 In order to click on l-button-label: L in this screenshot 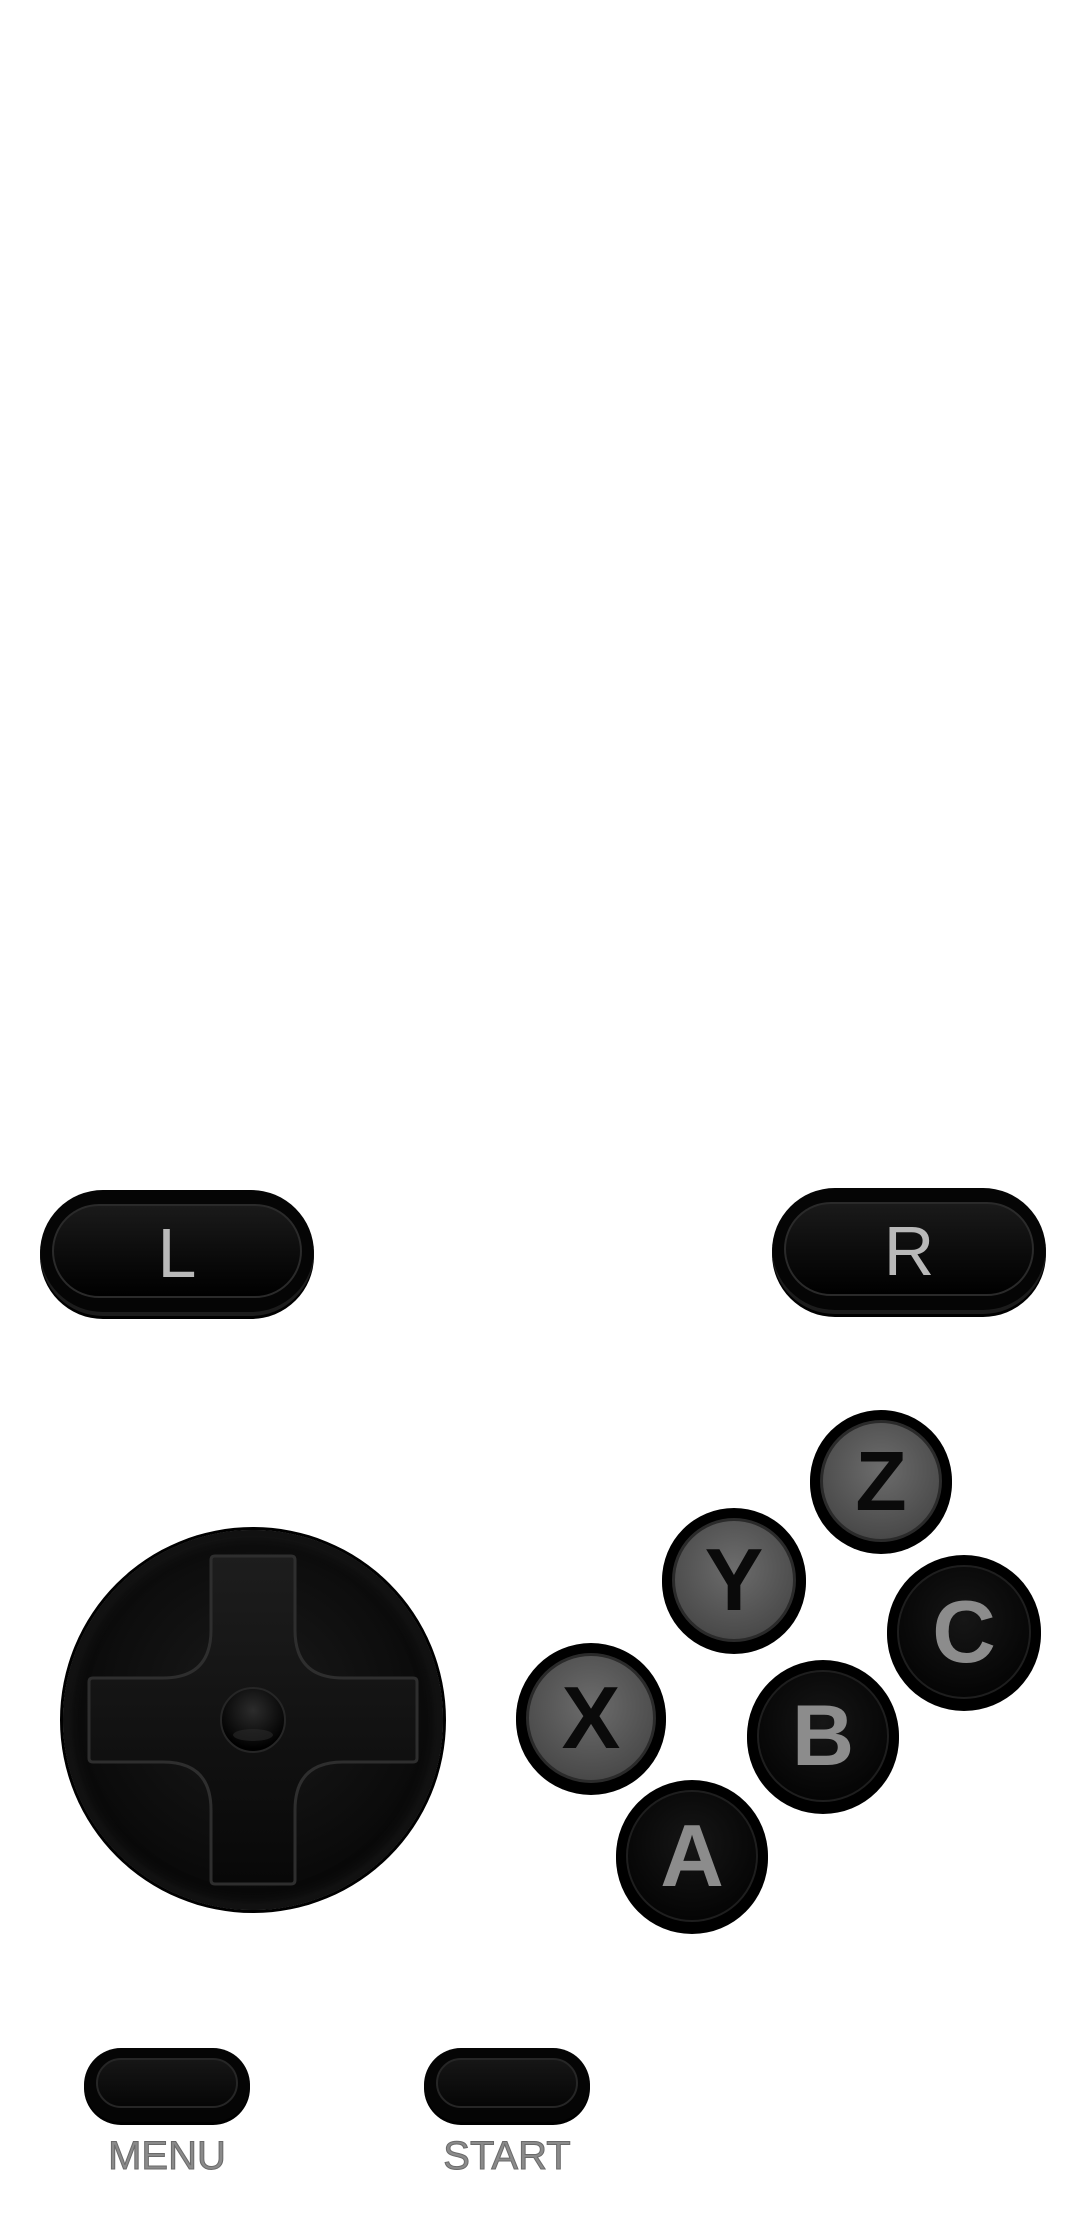, I will do `click(177, 1253)`.